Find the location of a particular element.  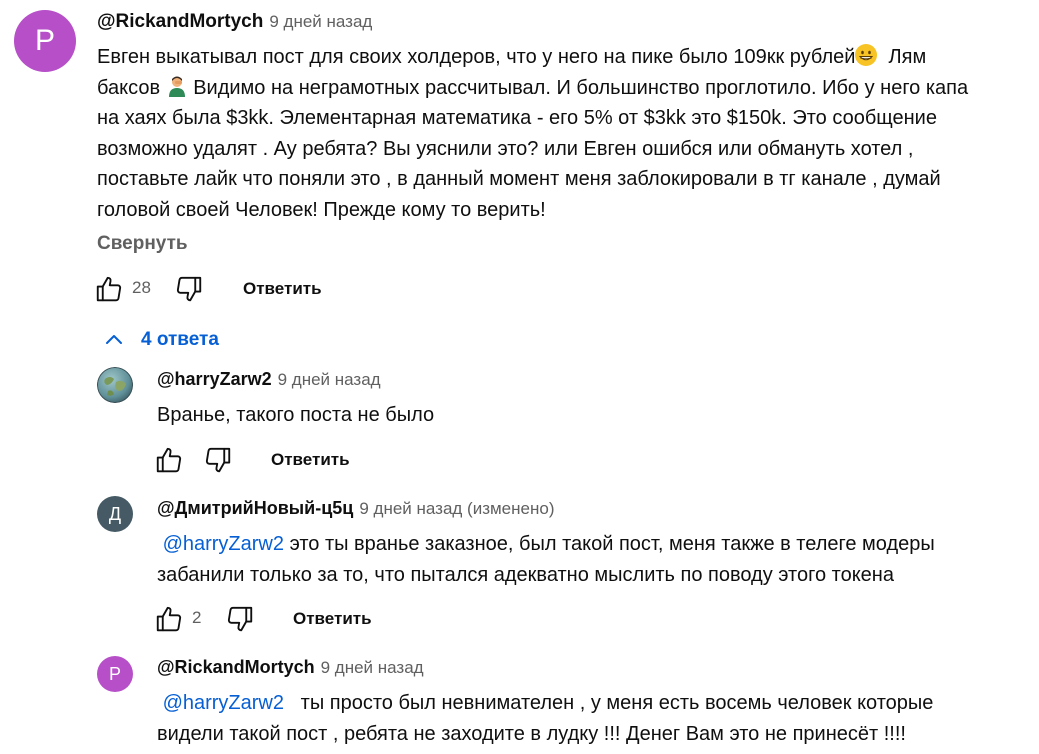

replies-toggle-button: 4 ответа is located at coordinates (160, 340).